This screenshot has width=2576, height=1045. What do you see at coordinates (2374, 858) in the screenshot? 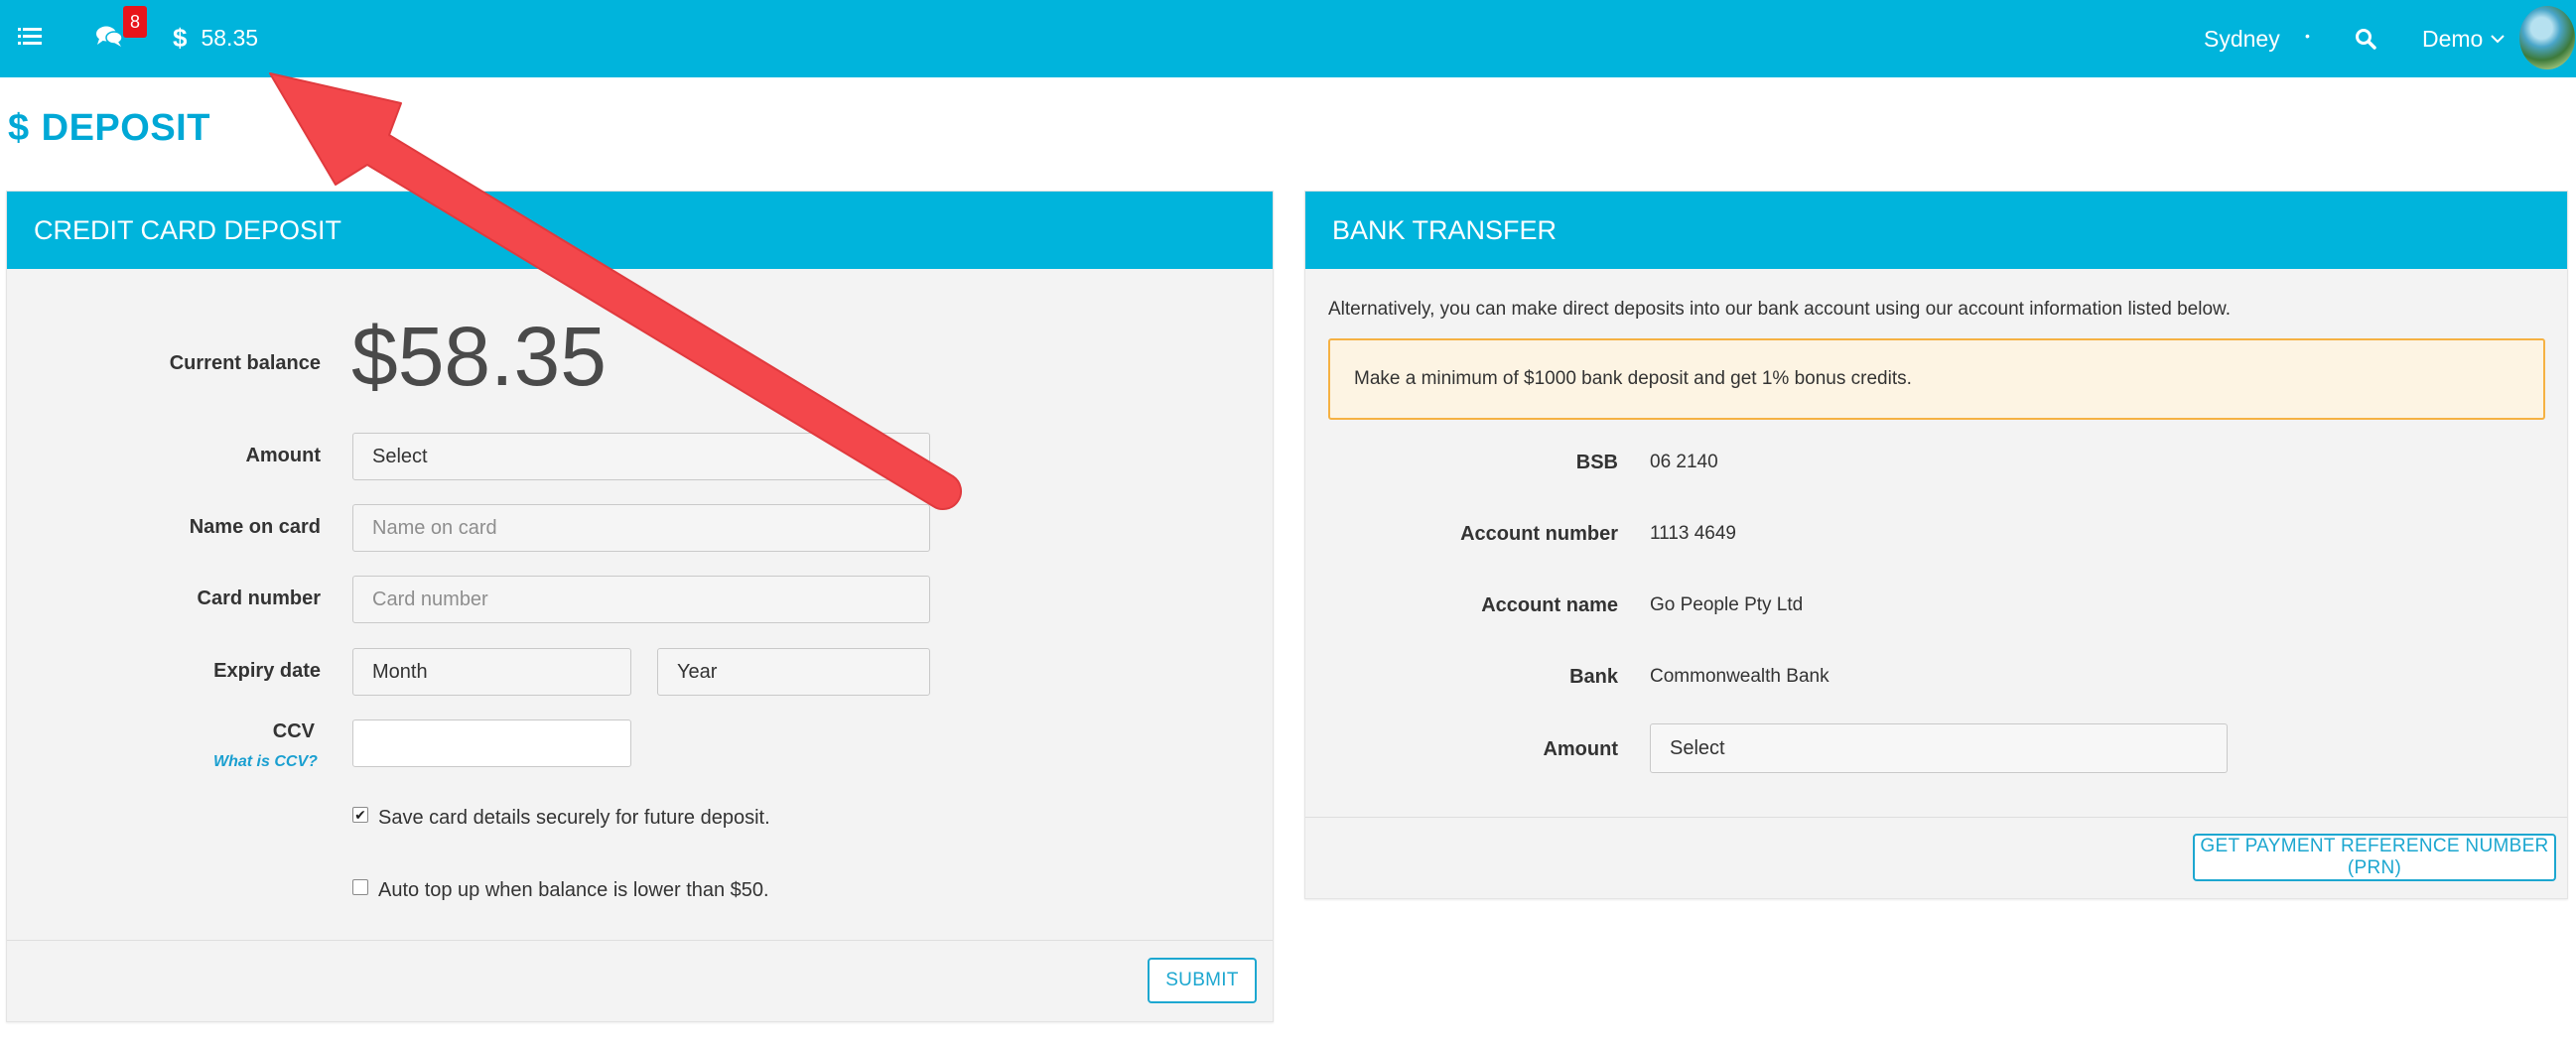
I see `get-prn-button: GET PAYMENT REFERENCE NUMBER (PRN)` at bounding box center [2374, 858].